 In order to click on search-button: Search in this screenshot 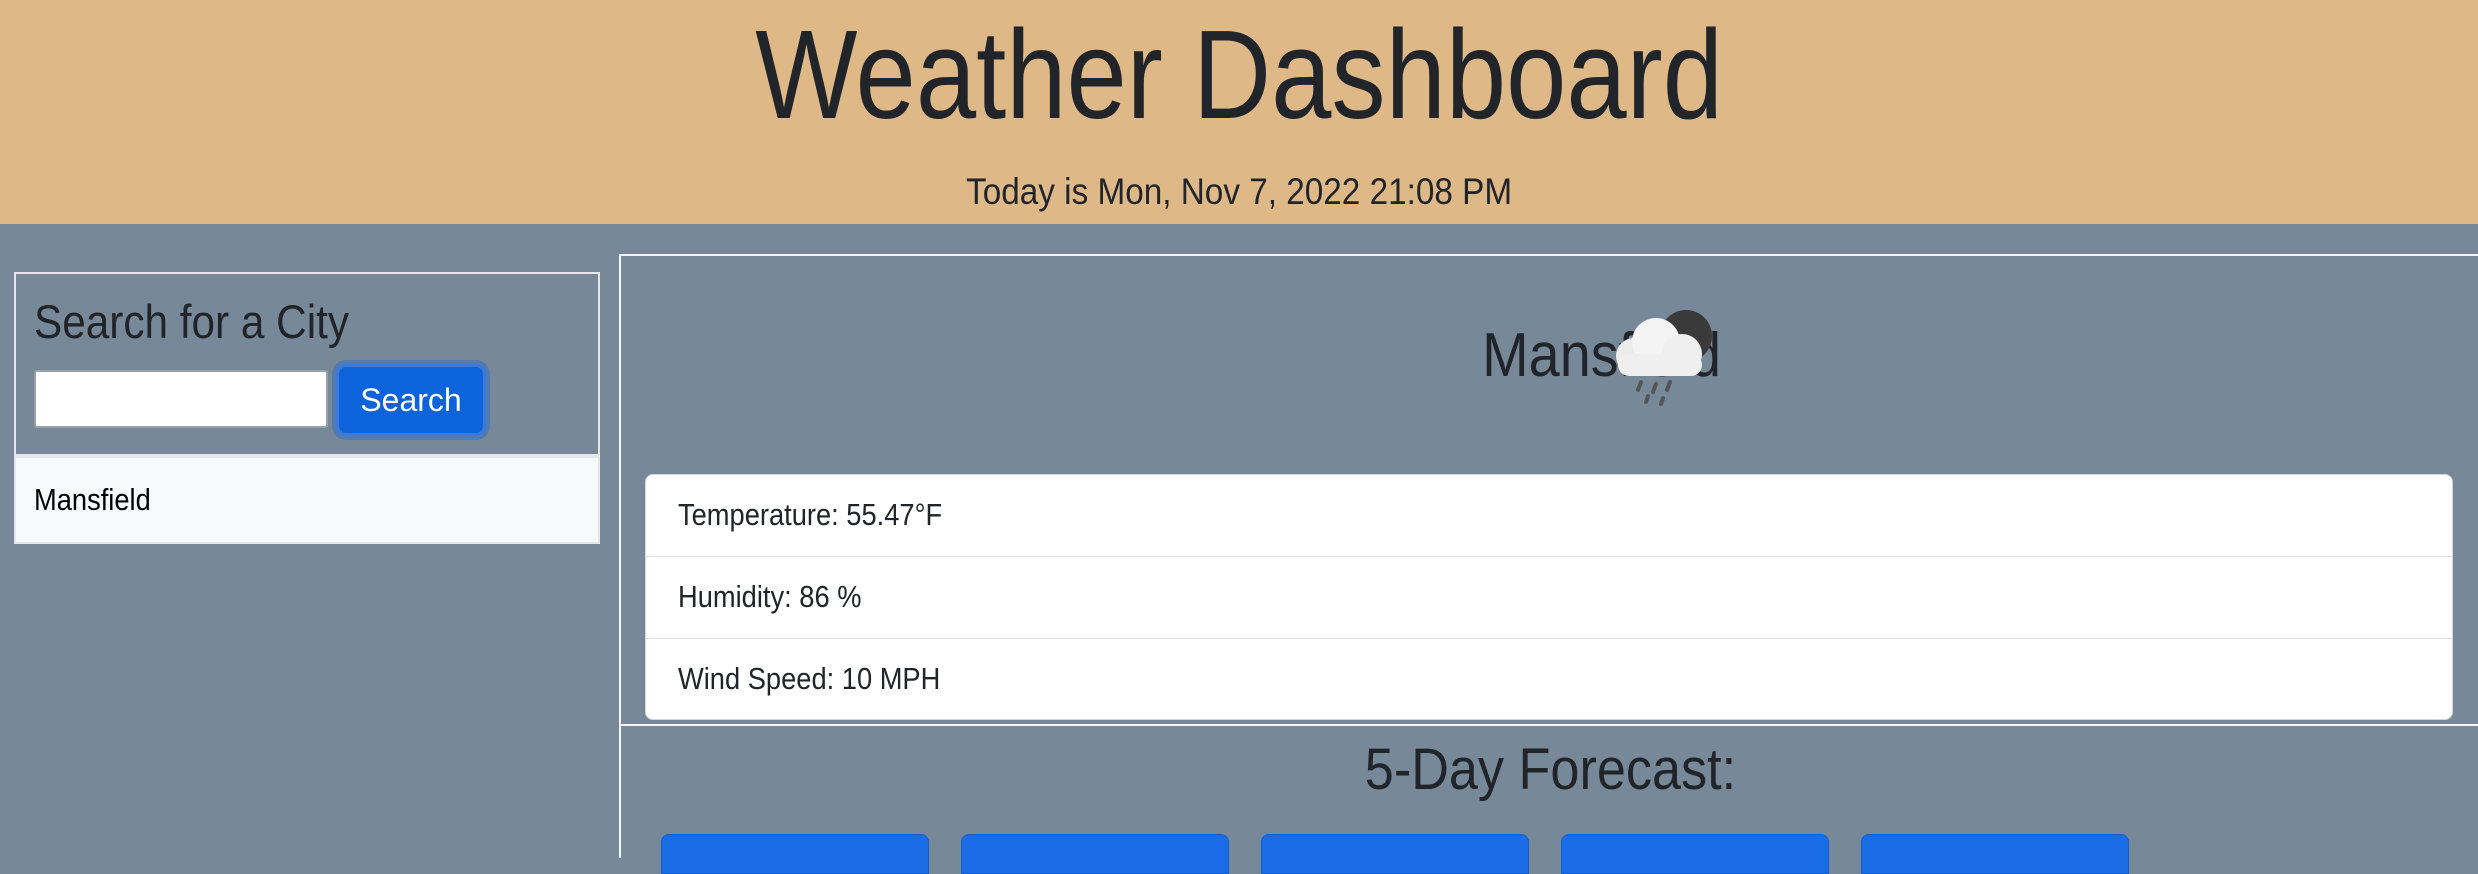, I will do `click(411, 400)`.